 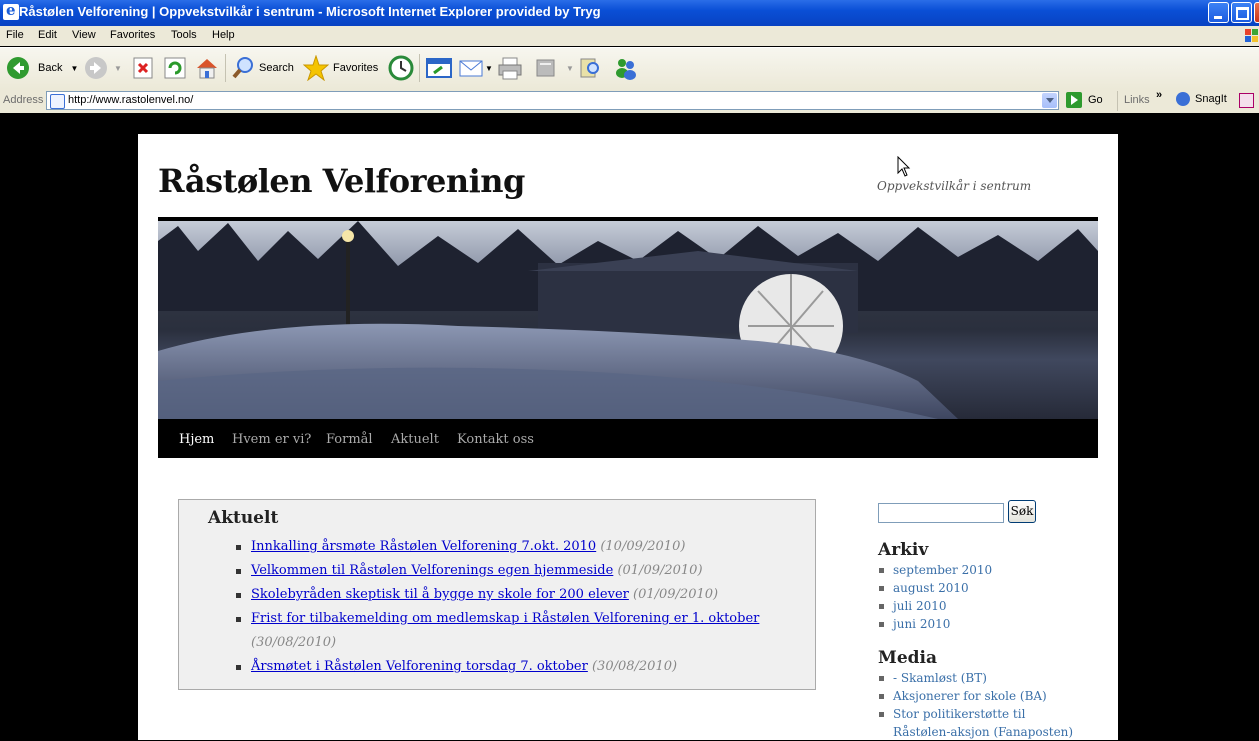 I want to click on snagit-capture-icon, so click(x=1246, y=100).